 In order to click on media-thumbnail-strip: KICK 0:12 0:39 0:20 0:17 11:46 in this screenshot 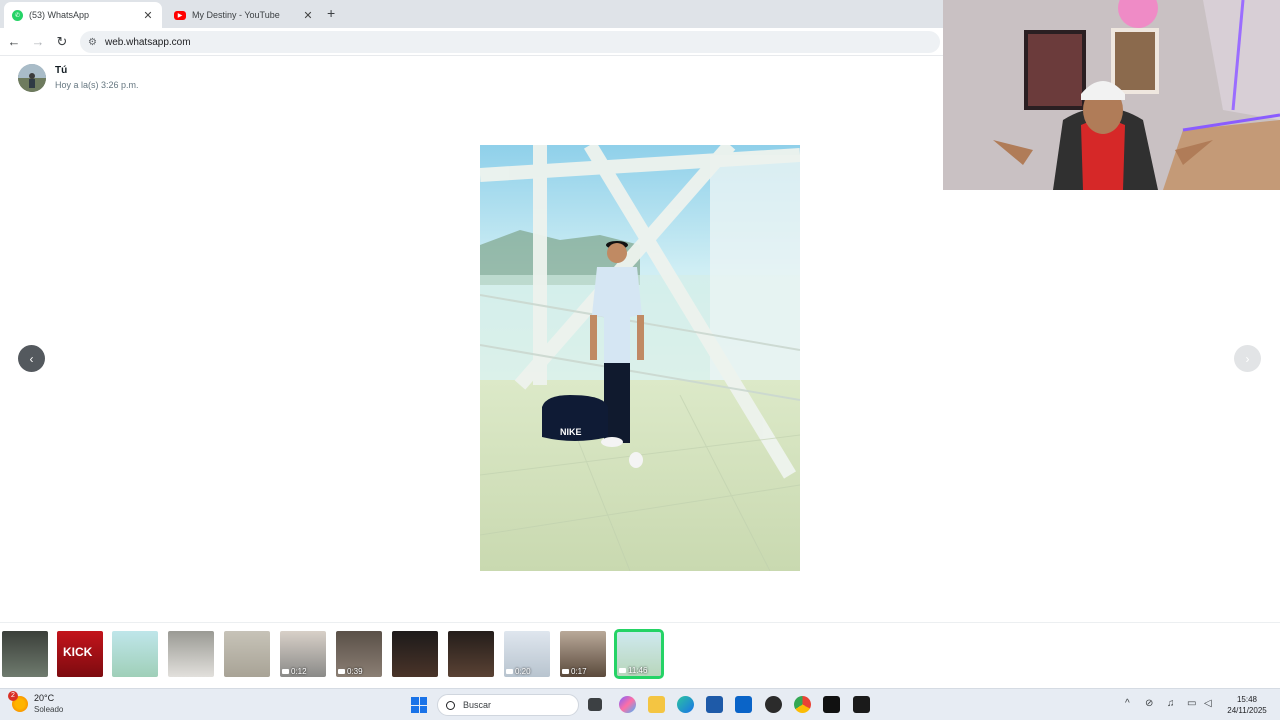, I will do `click(640, 655)`.